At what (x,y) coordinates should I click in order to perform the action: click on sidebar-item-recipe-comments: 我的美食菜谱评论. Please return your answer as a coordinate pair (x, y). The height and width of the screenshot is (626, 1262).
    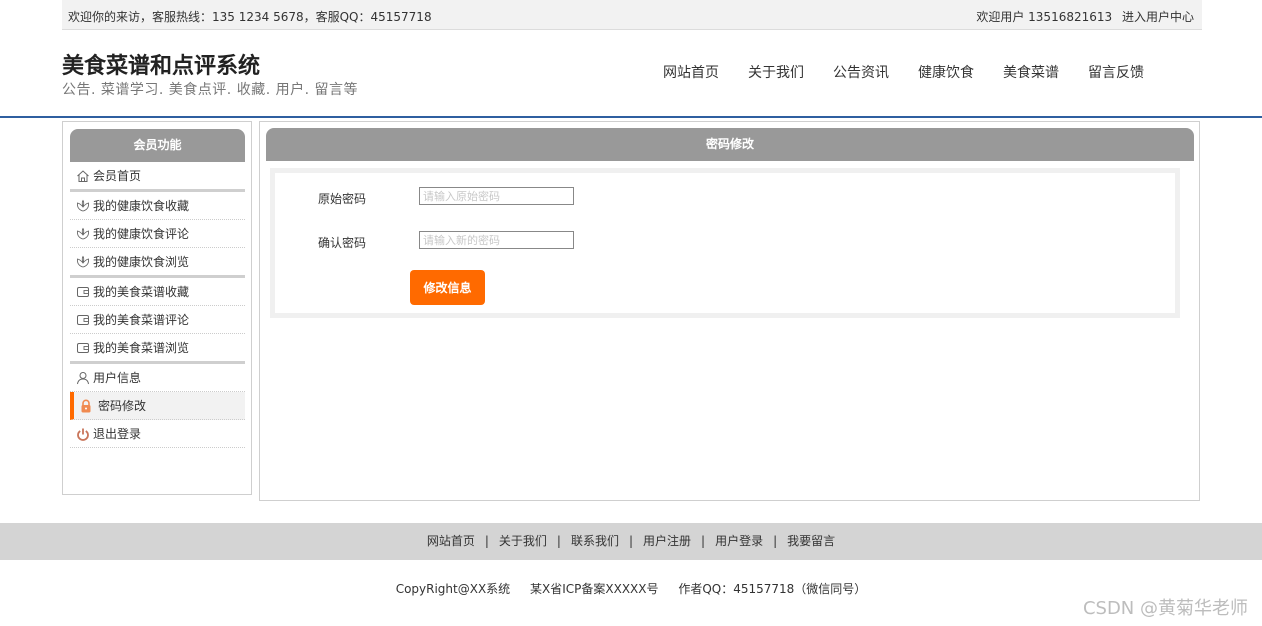
    Looking at the image, I should click on (157, 320).